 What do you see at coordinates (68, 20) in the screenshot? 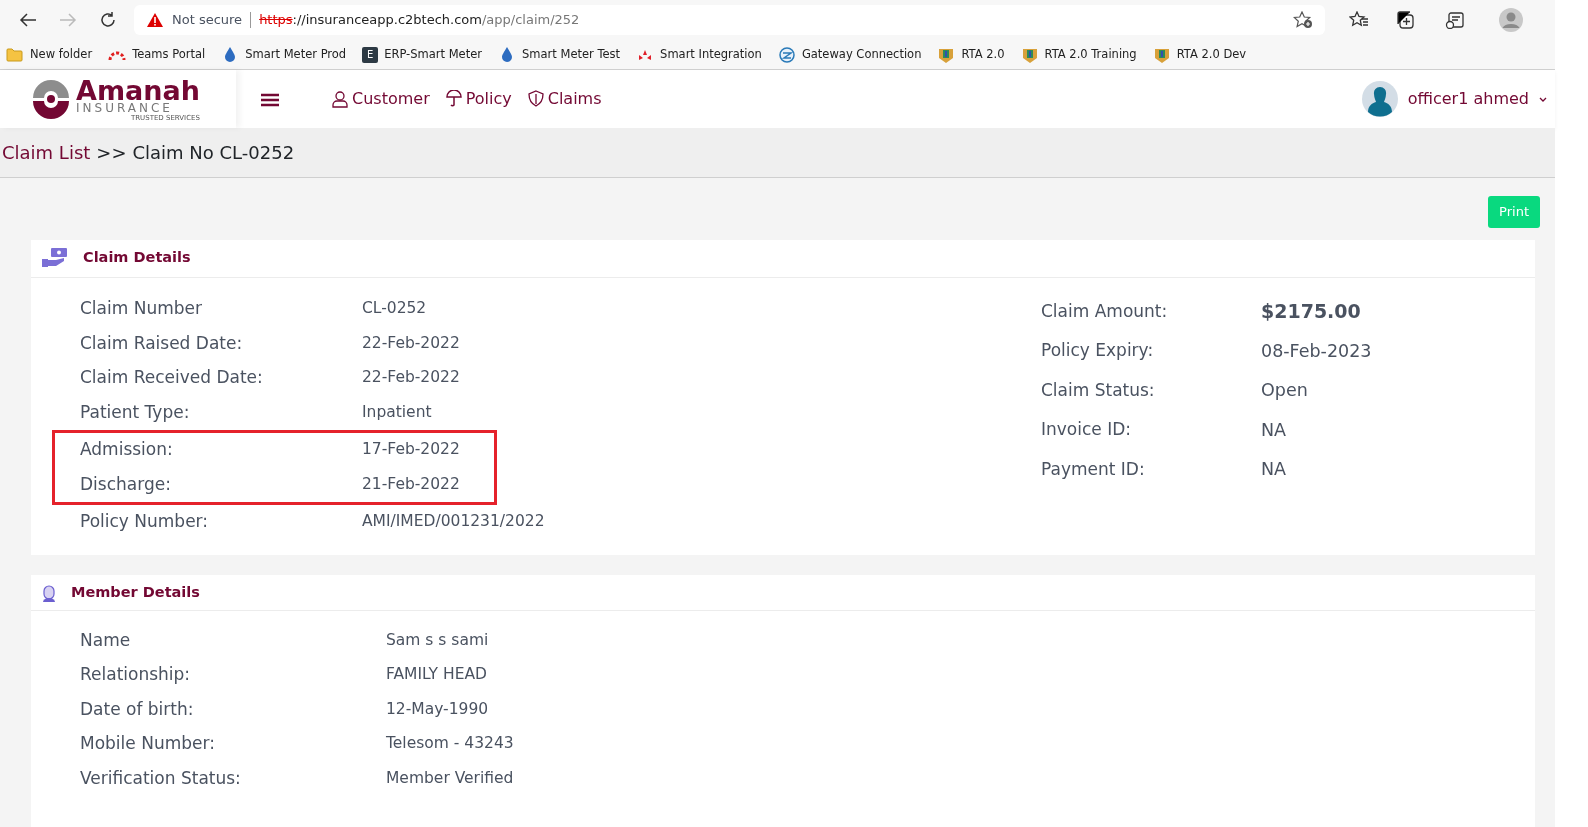
I see `forward-arrow-icon` at bounding box center [68, 20].